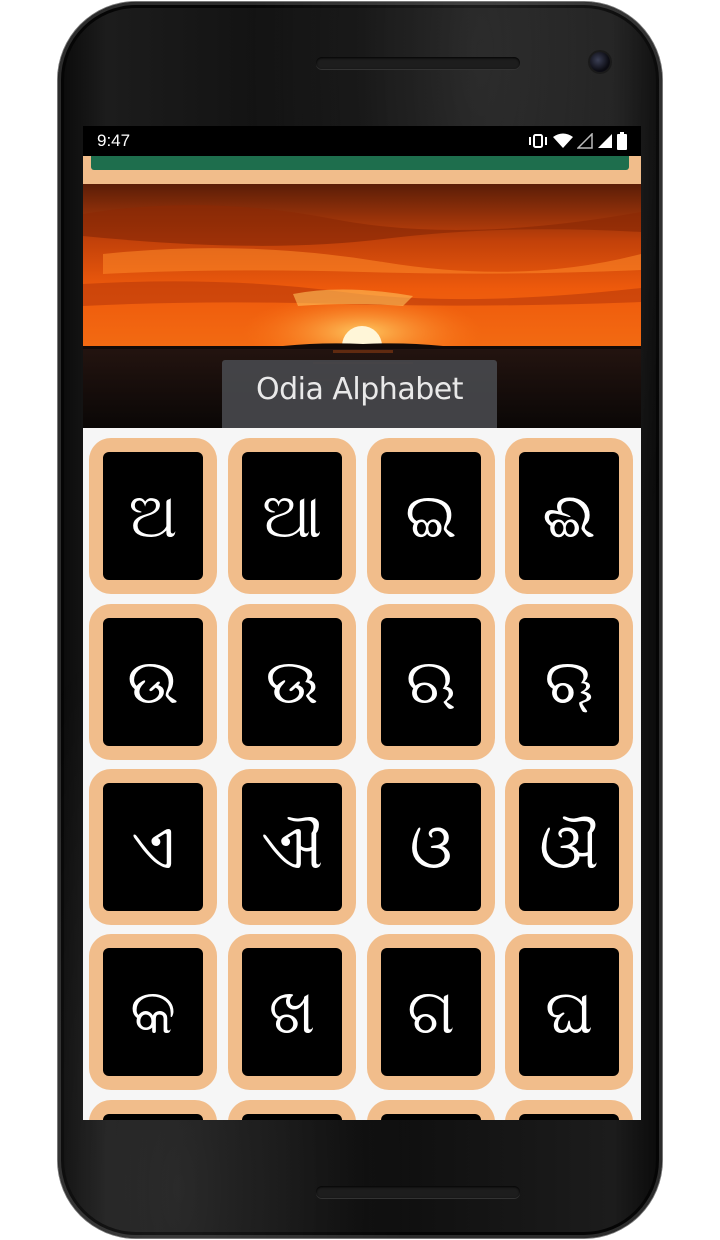 The image size is (720, 1240). I want to click on letter-glyph: ଐ, so click(291, 846).